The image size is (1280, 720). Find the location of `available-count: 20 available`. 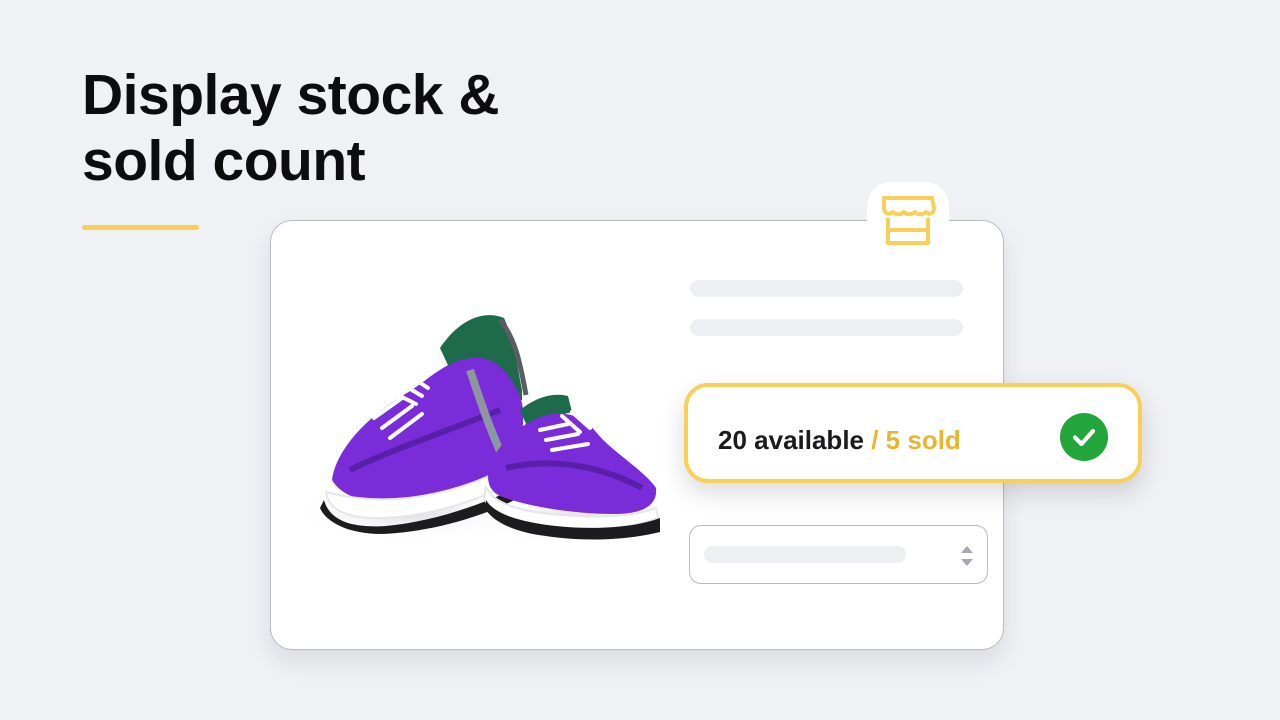

available-count: 20 available is located at coordinates (791, 440).